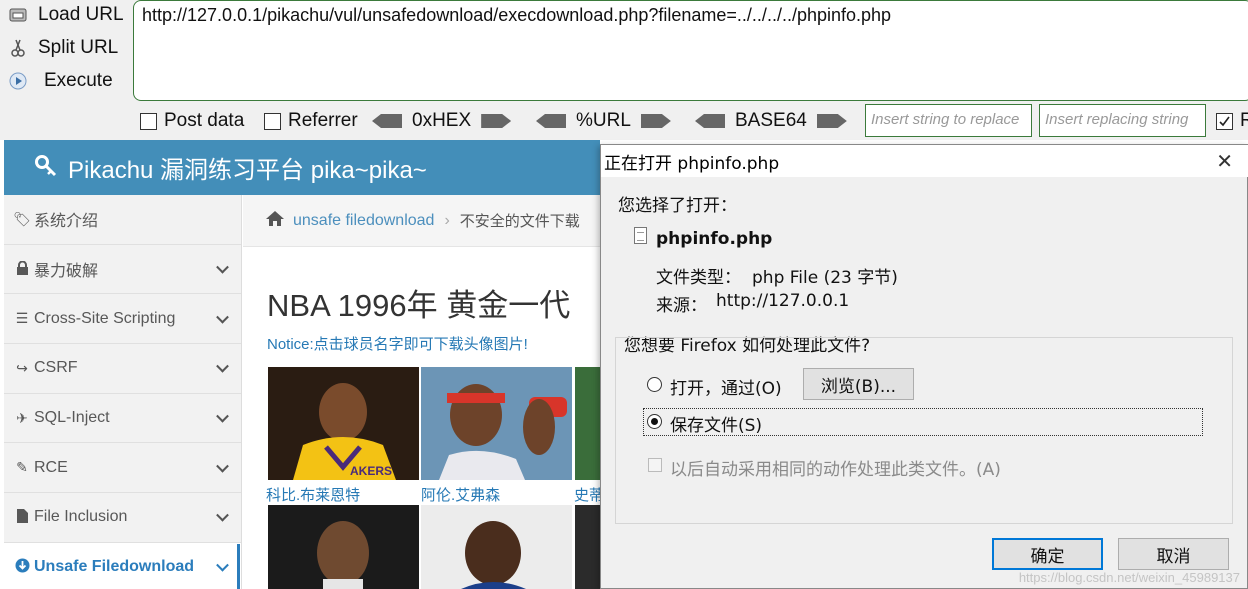 The image size is (1248, 589). Describe the element at coordinates (81, 14) in the screenshot. I see `load-url-label: Load URL` at that location.